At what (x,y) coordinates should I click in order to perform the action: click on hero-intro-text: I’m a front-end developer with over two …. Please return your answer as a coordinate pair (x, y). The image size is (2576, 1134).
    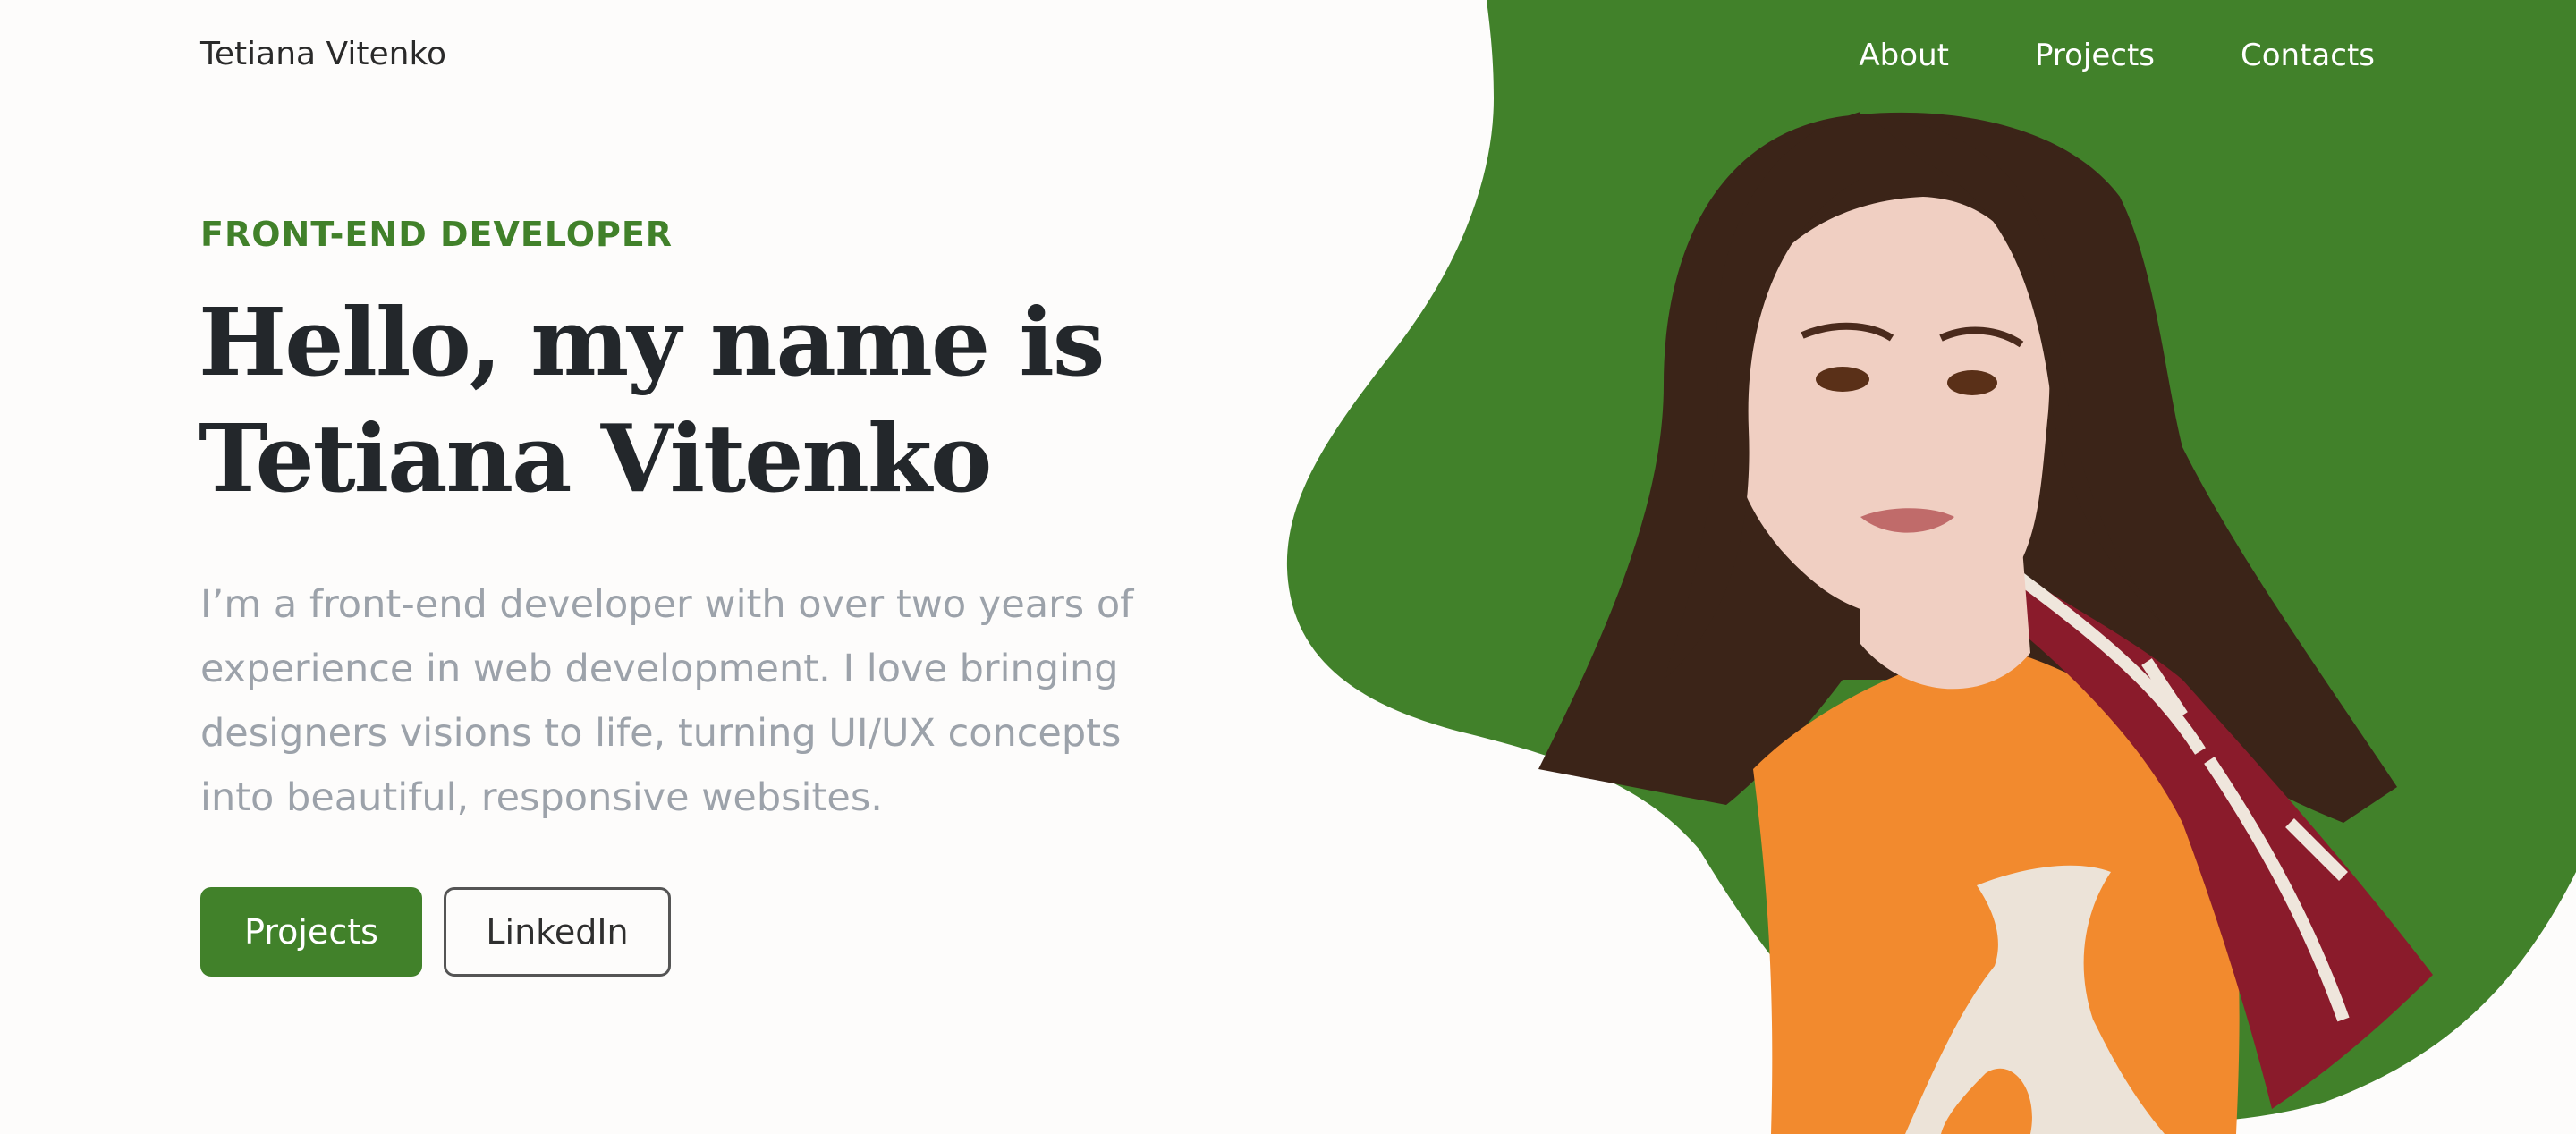
    Looking at the image, I should click on (667, 701).